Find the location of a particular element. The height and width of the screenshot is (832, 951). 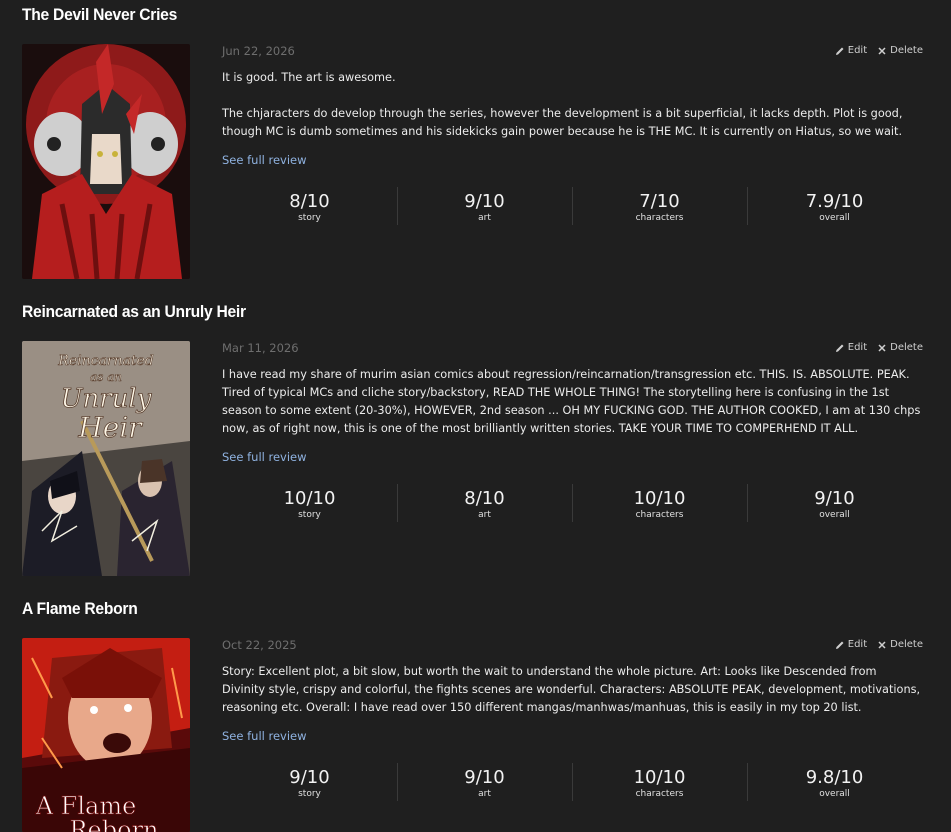

cover-title-text: Heir is located at coordinates (110, 427).